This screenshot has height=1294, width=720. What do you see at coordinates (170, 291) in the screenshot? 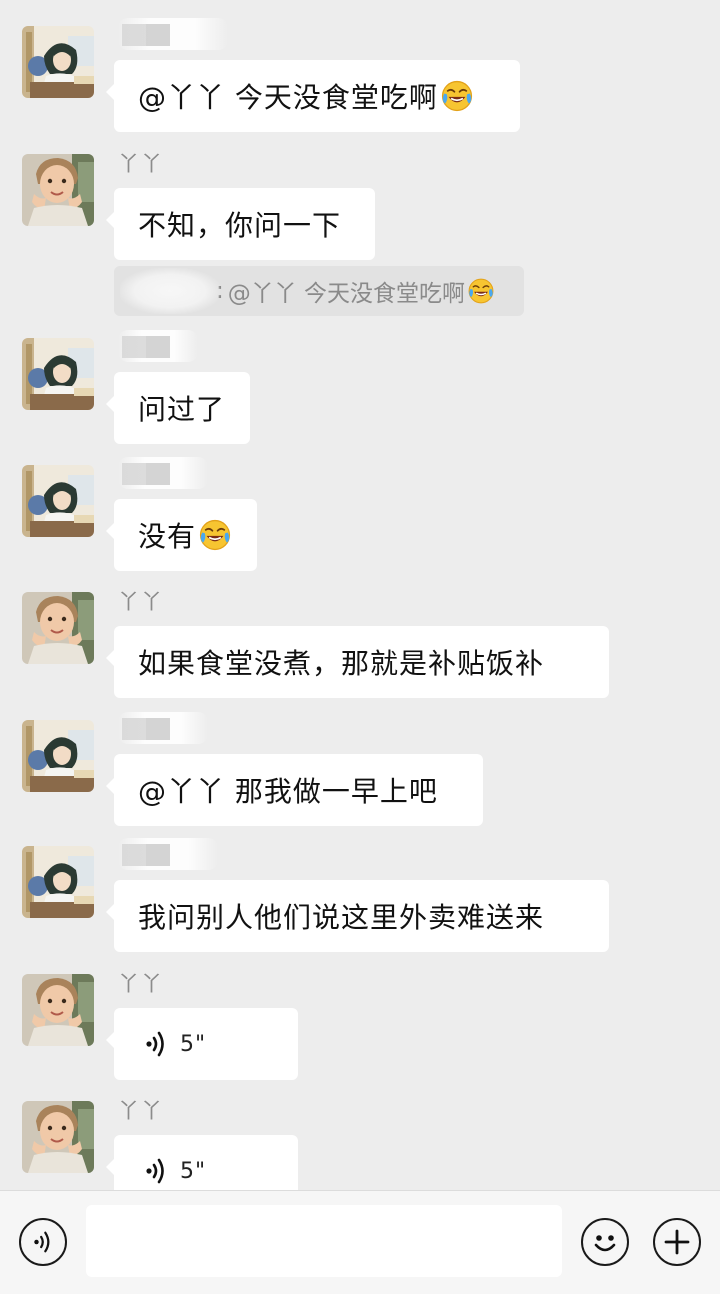
I see `quoted-sender-redacted` at bounding box center [170, 291].